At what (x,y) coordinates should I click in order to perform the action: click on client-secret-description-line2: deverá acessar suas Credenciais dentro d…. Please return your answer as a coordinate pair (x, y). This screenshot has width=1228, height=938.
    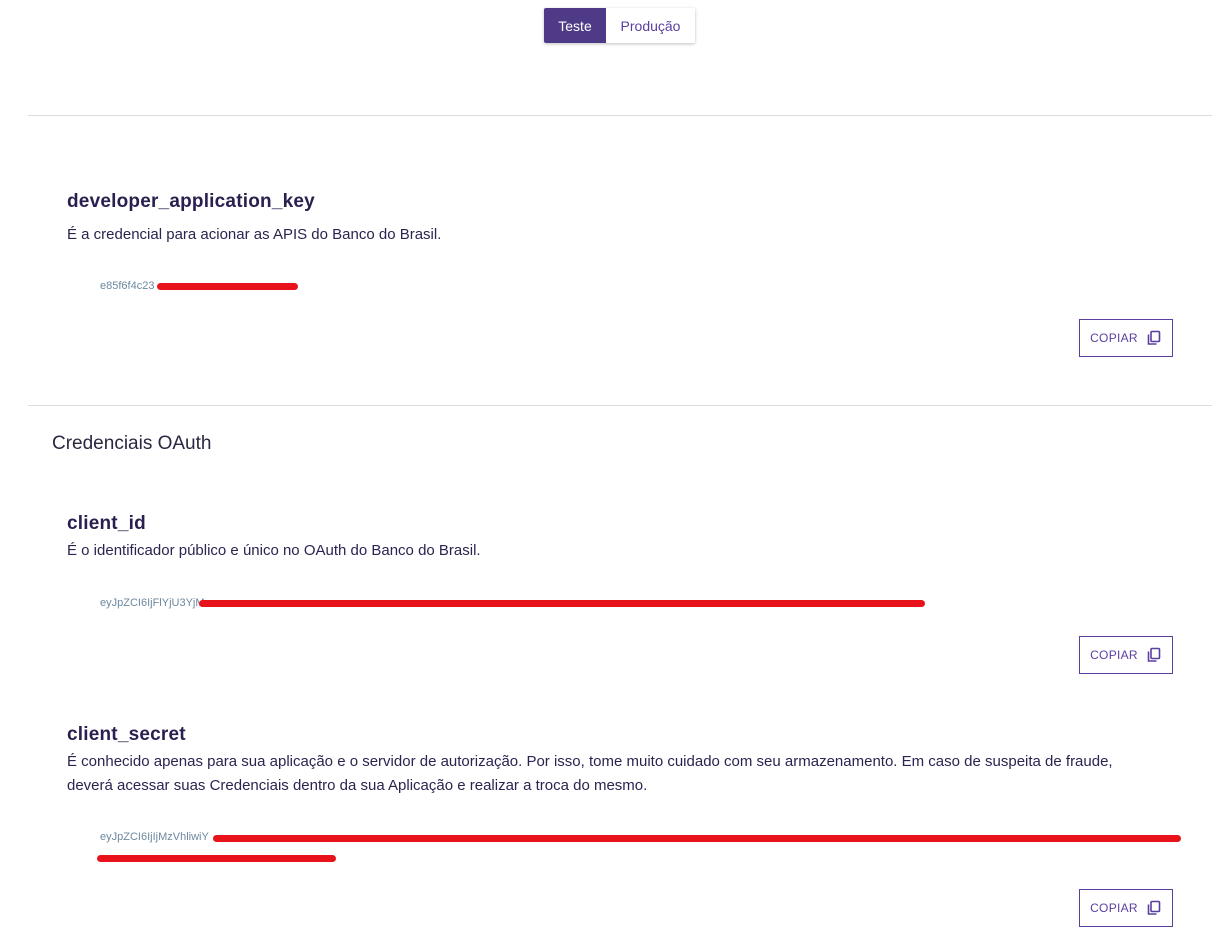
    Looking at the image, I should click on (357, 785).